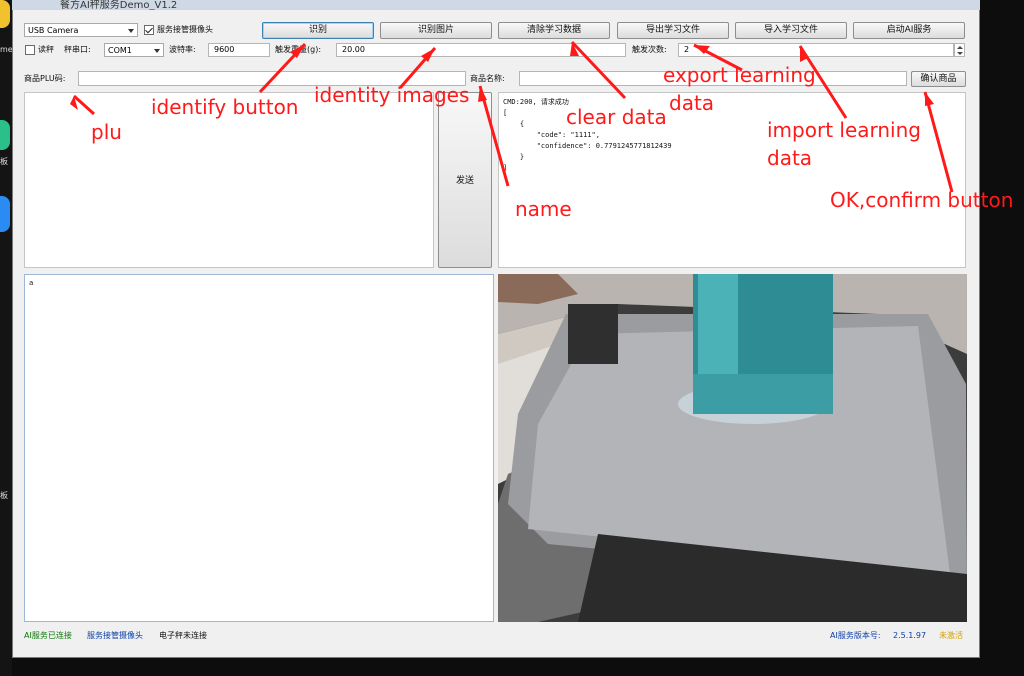 The width and height of the screenshot is (1024, 676). What do you see at coordinates (598, 70) in the screenshot?
I see `arrow-clear-data` at bounding box center [598, 70].